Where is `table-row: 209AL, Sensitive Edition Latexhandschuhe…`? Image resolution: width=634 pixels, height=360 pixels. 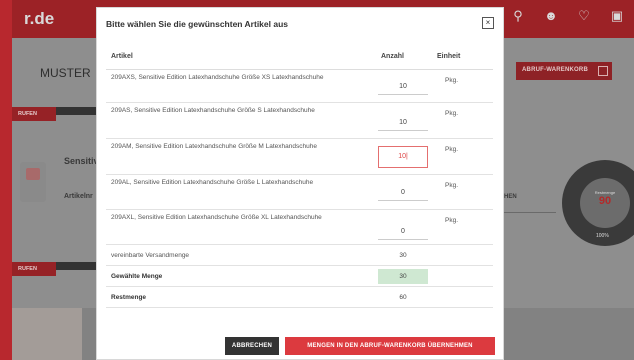
table-row: 209AL, Sensitive Edition Latexhandschuhe… is located at coordinates (299, 192).